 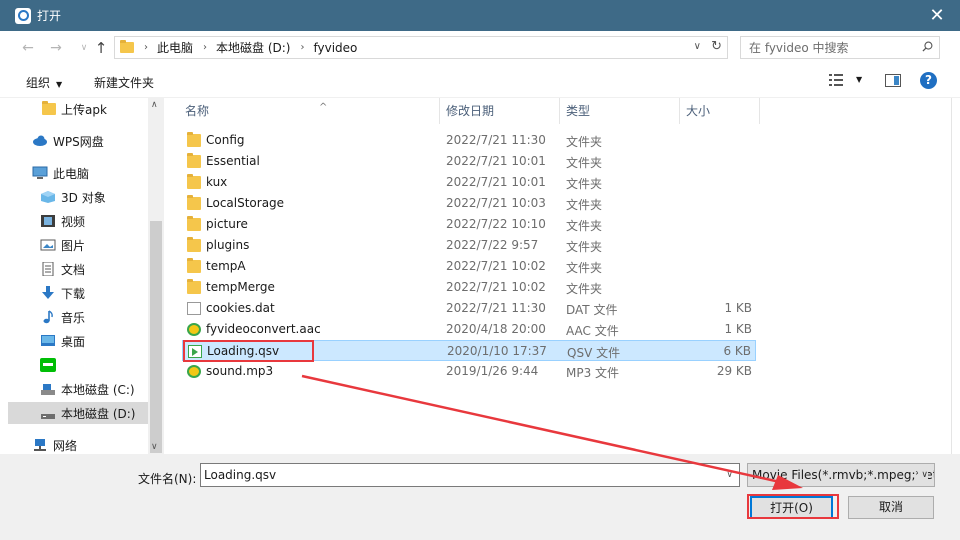 I want to click on table-row: sound.mp3 2019/1/26 9:44 MP3 文件 29 KB, so click(x=469, y=371).